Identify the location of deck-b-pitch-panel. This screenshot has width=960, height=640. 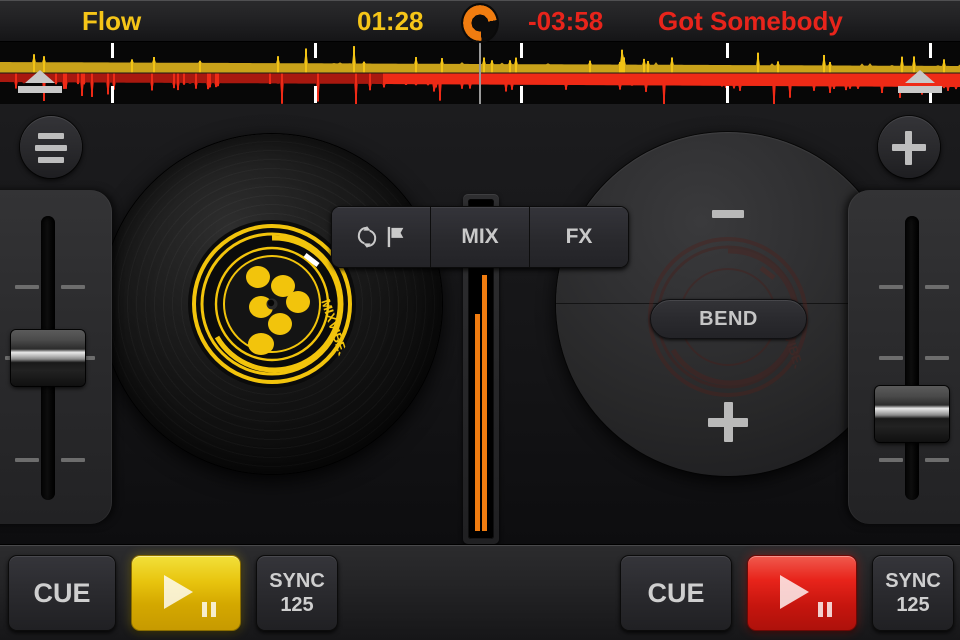
(904, 357).